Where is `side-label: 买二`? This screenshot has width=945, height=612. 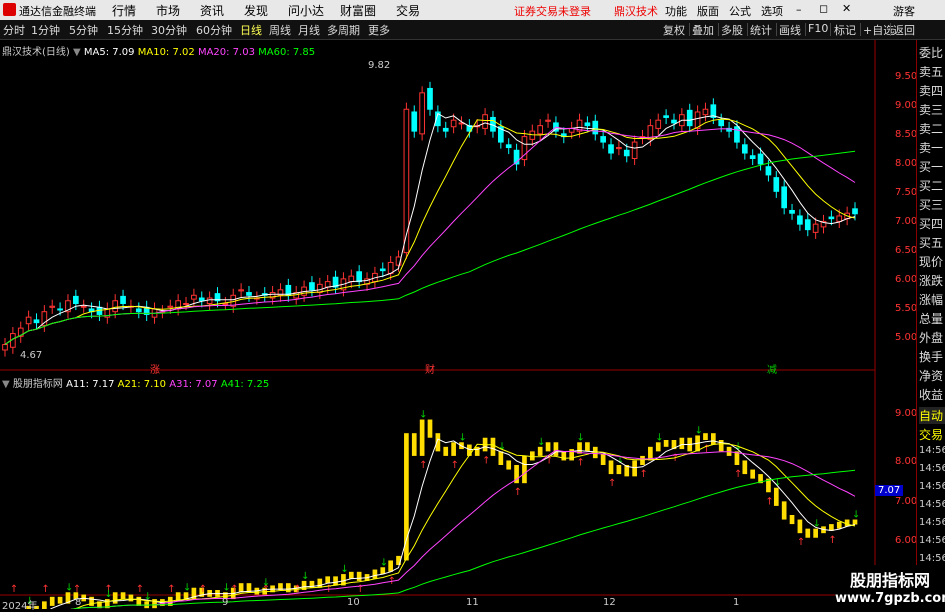
side-label: 买二 is located at coordinates (931, 186).